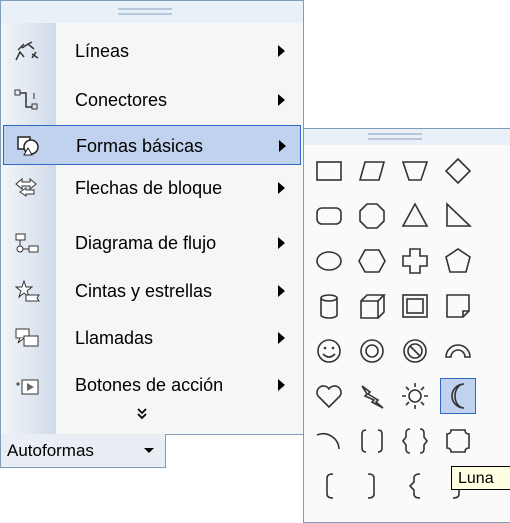 This screenshot has width=510, height=523. What do you see at coordinates (27, 100) in the screenshot?
I see `connectors-icon` at bounding box center [27, 100].